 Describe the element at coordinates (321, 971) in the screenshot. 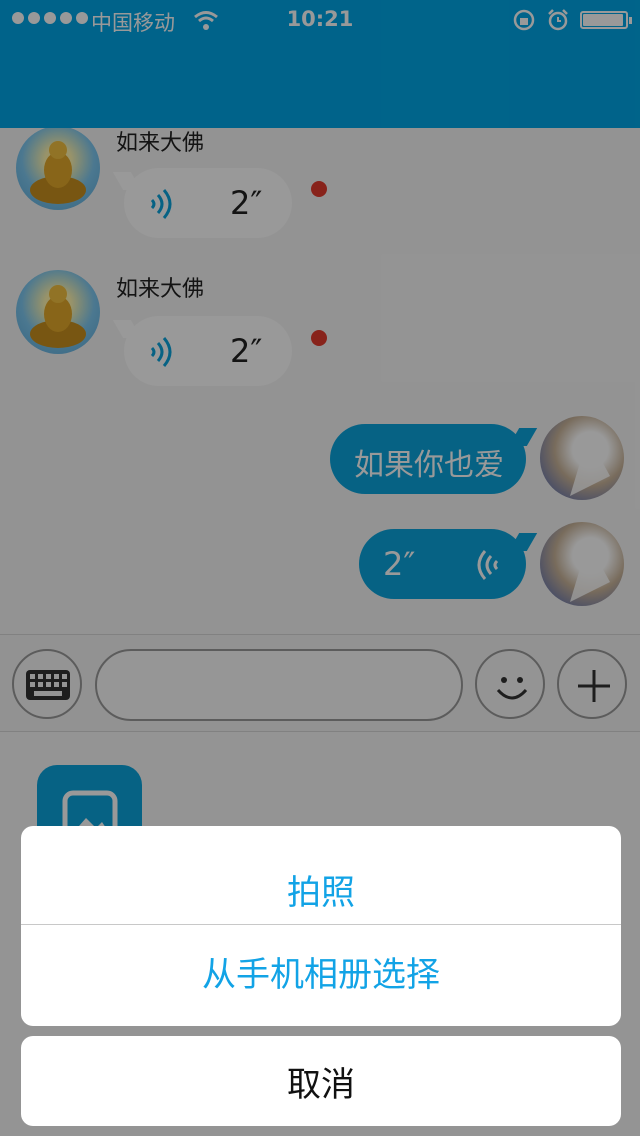

I see `choose-from-album-button: 从手机相册选择` at that location.